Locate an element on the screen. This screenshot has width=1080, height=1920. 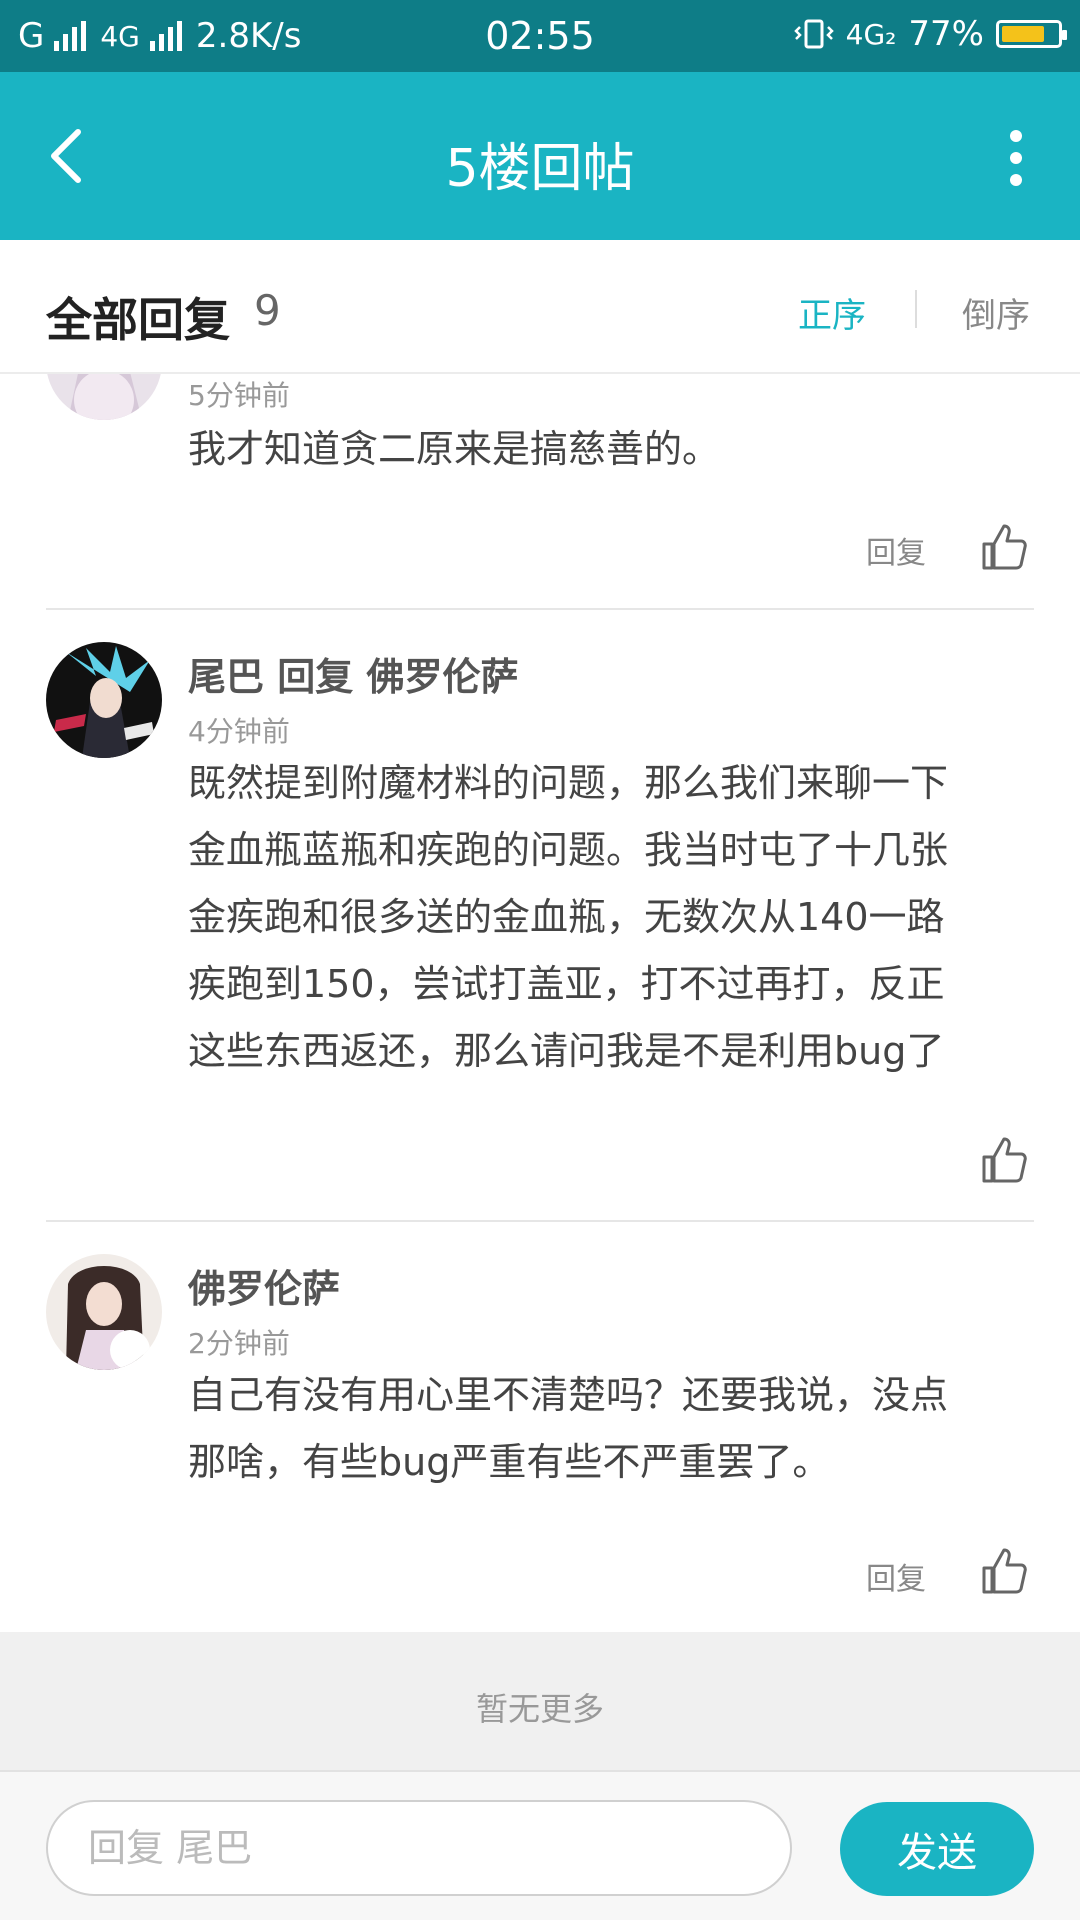
title-bar: 5楼回帖 is located at coordinates (540, 156).